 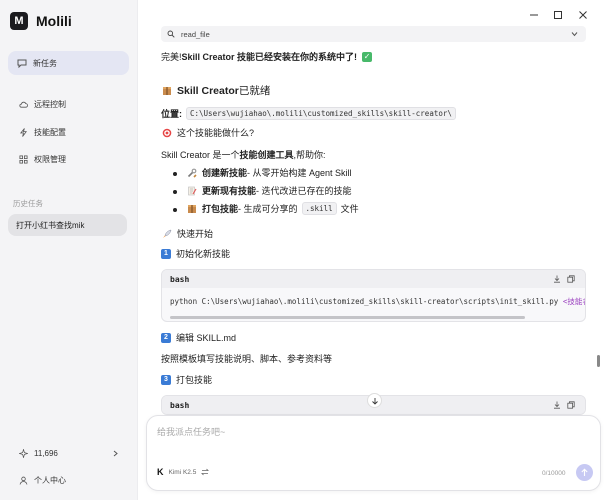 What do you see at coordinates (574, 34) in the screenshot?
I see `chevron-down-icon` at bounding box center [574, 34].